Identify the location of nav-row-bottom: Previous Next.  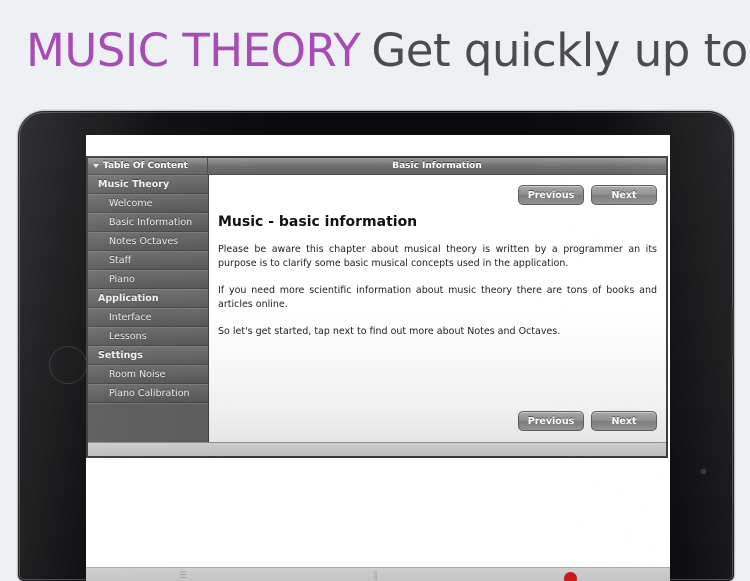
(587, 421).